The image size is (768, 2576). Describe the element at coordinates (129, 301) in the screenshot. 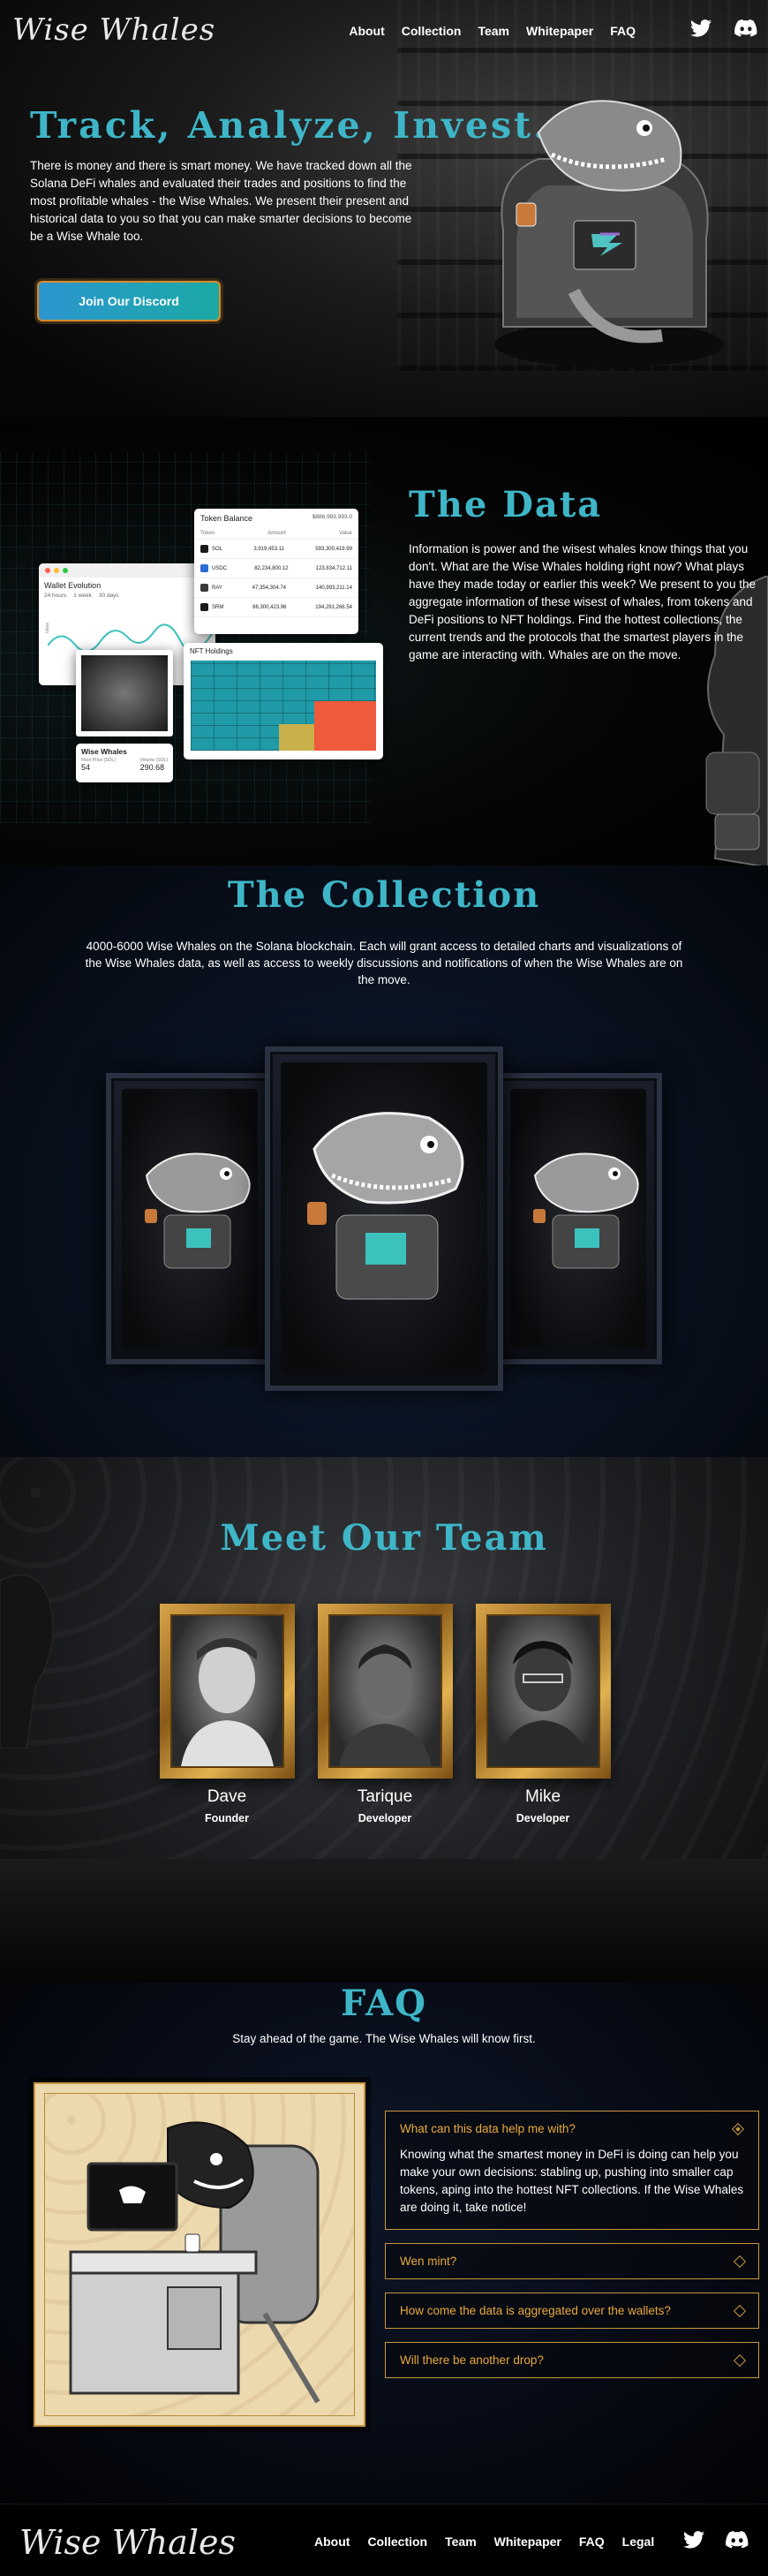

I see `join-discord-button: Join Our Discord` at that location.